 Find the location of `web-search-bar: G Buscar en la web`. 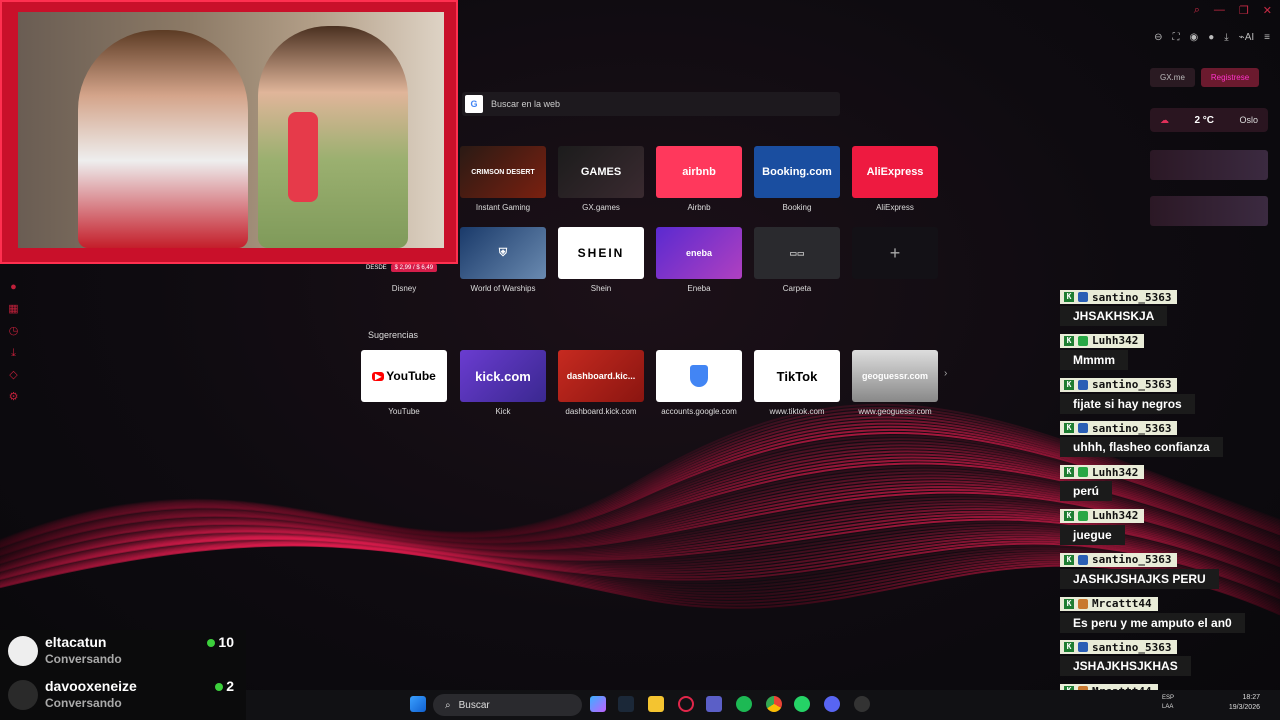

web-search-bar: G Buscar en la web is located at coordinates (651, 104).